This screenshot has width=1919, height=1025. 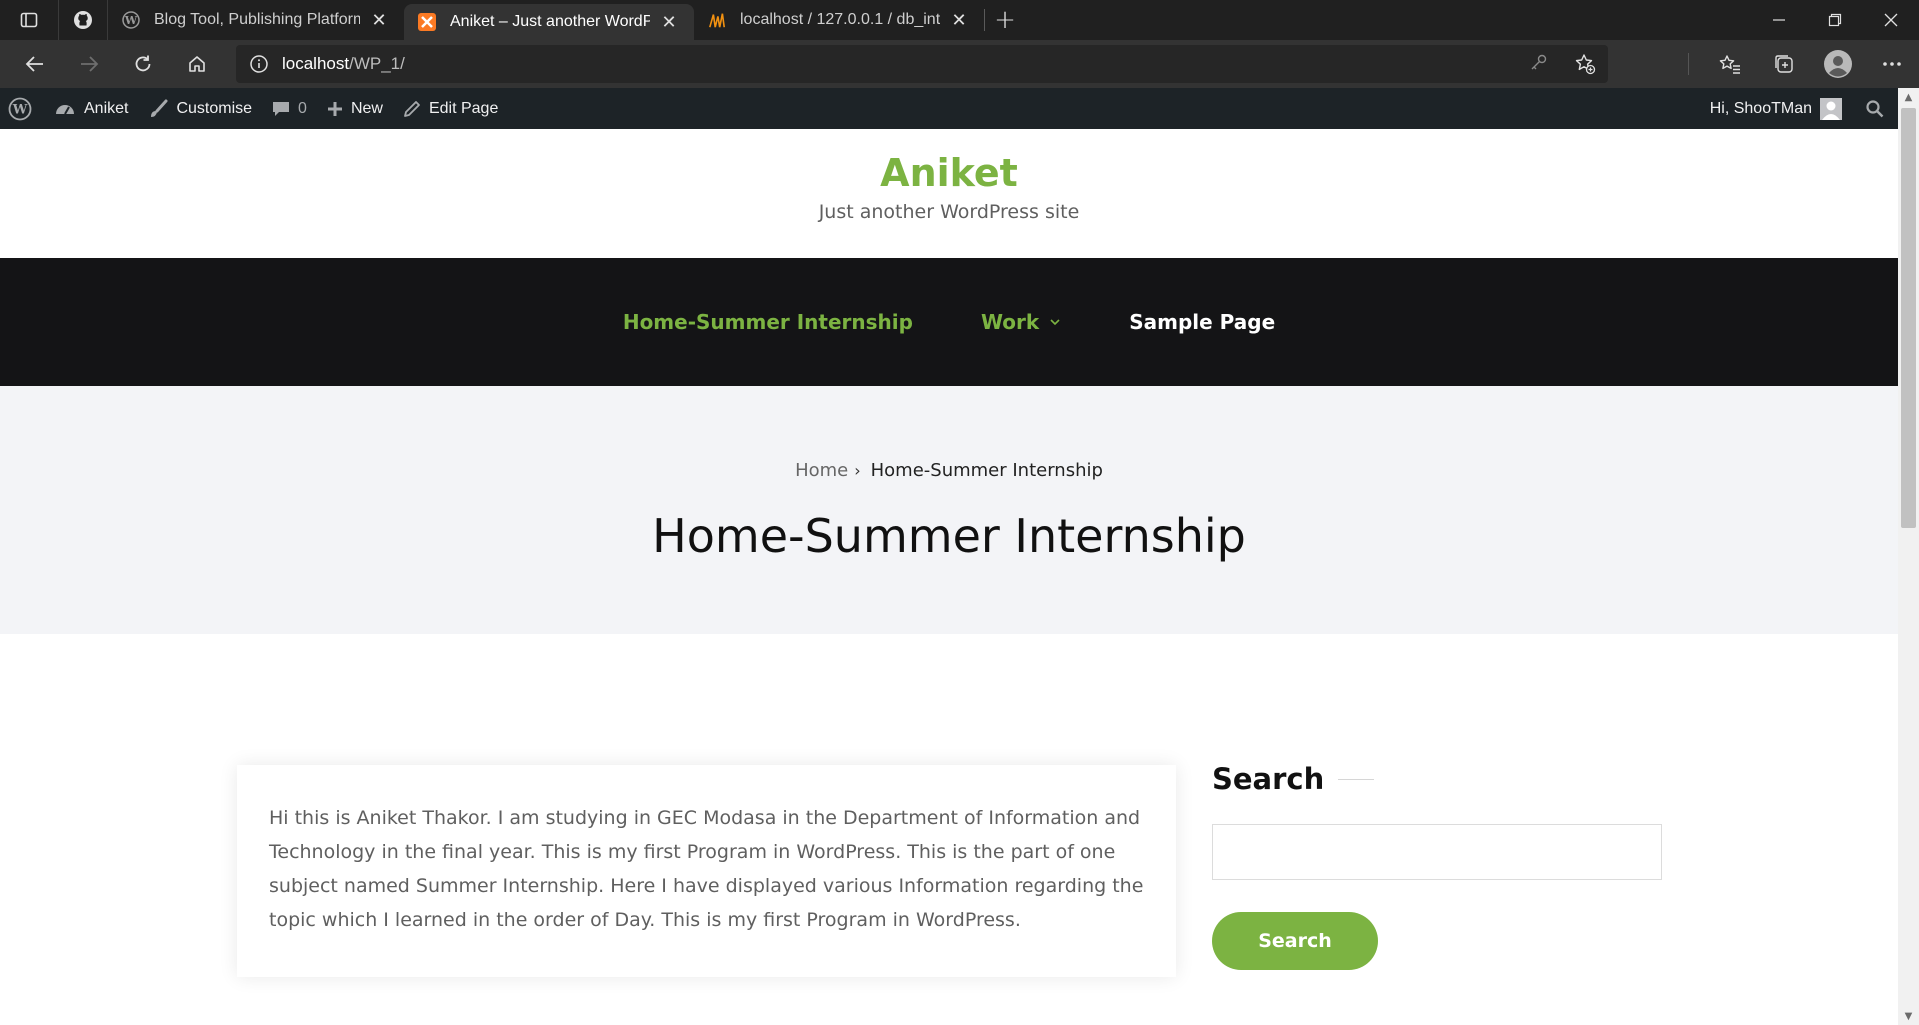 I want to click on nav-item-work: Work, so click(x=1021, y=322).